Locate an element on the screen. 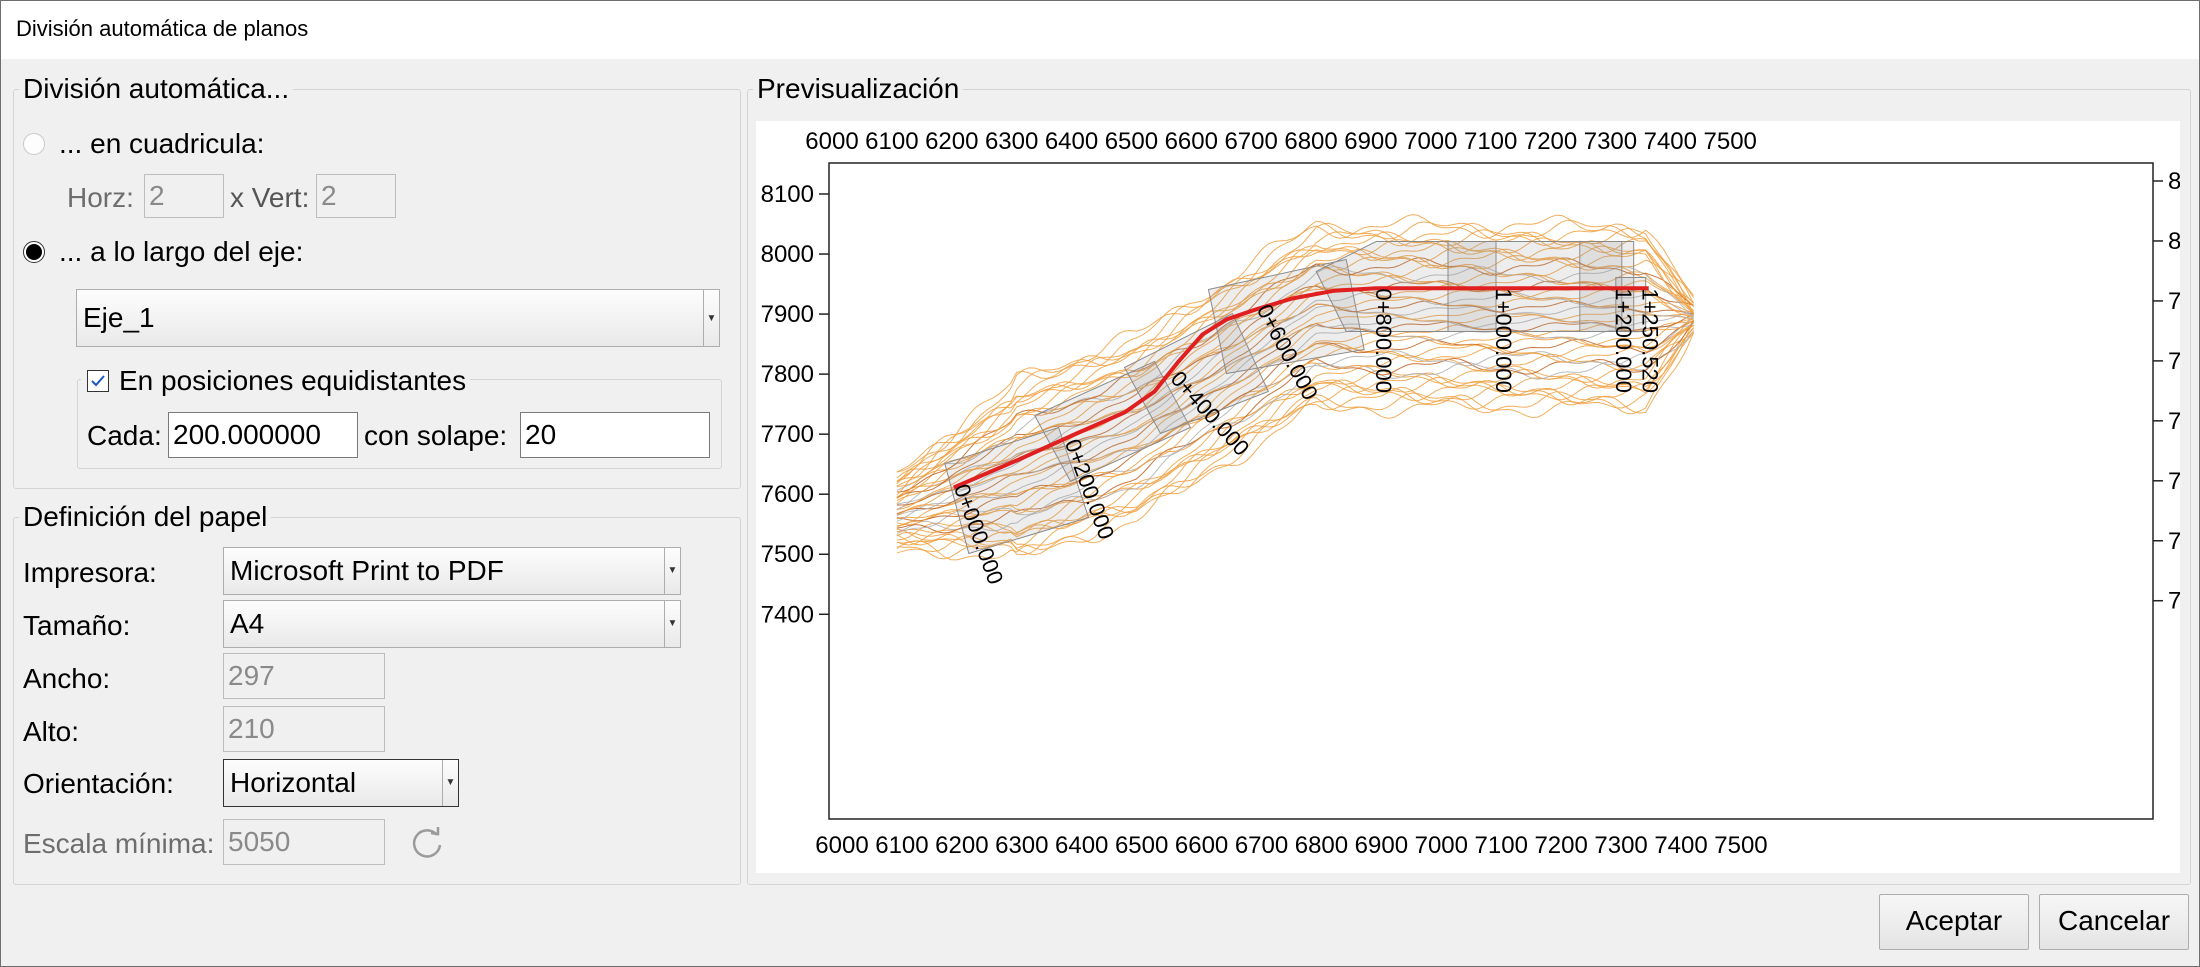  station-label: 1+250.520 is located at coordinates (1650, 340).